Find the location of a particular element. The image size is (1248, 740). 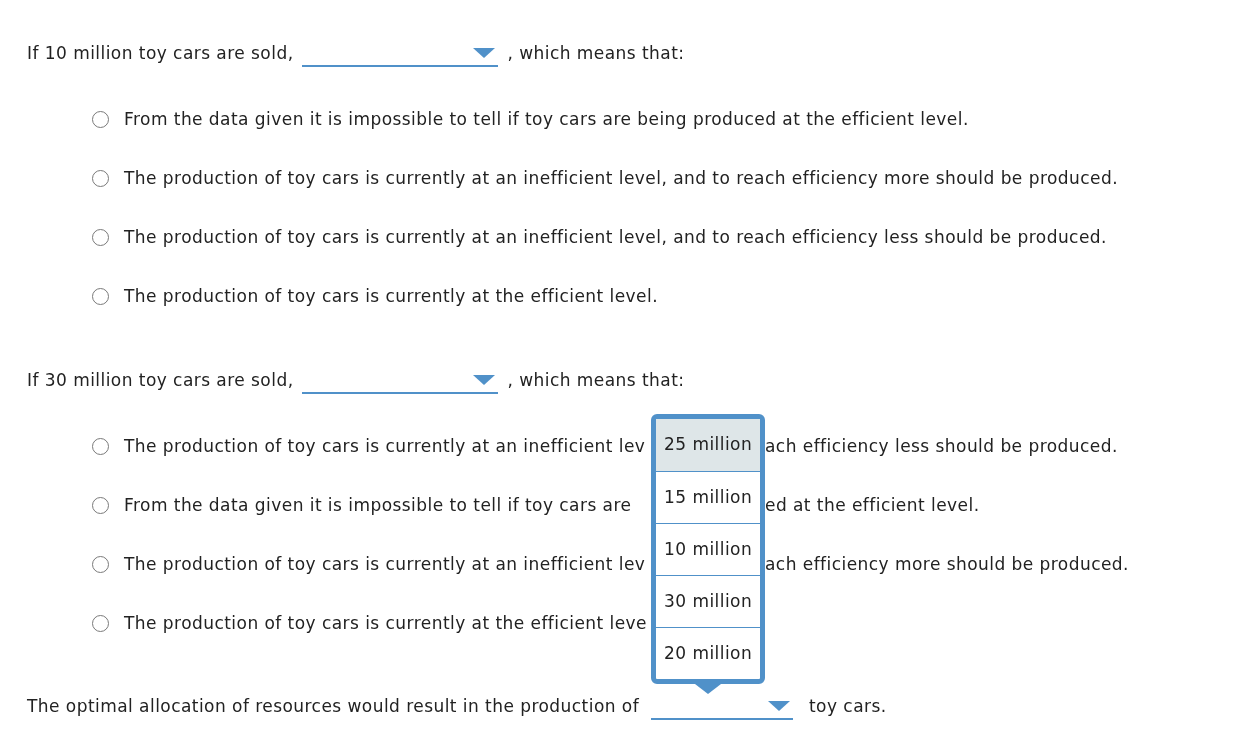

question-text: The optimal allocation of resources would result in the production of is located at coordinates (334, 707).